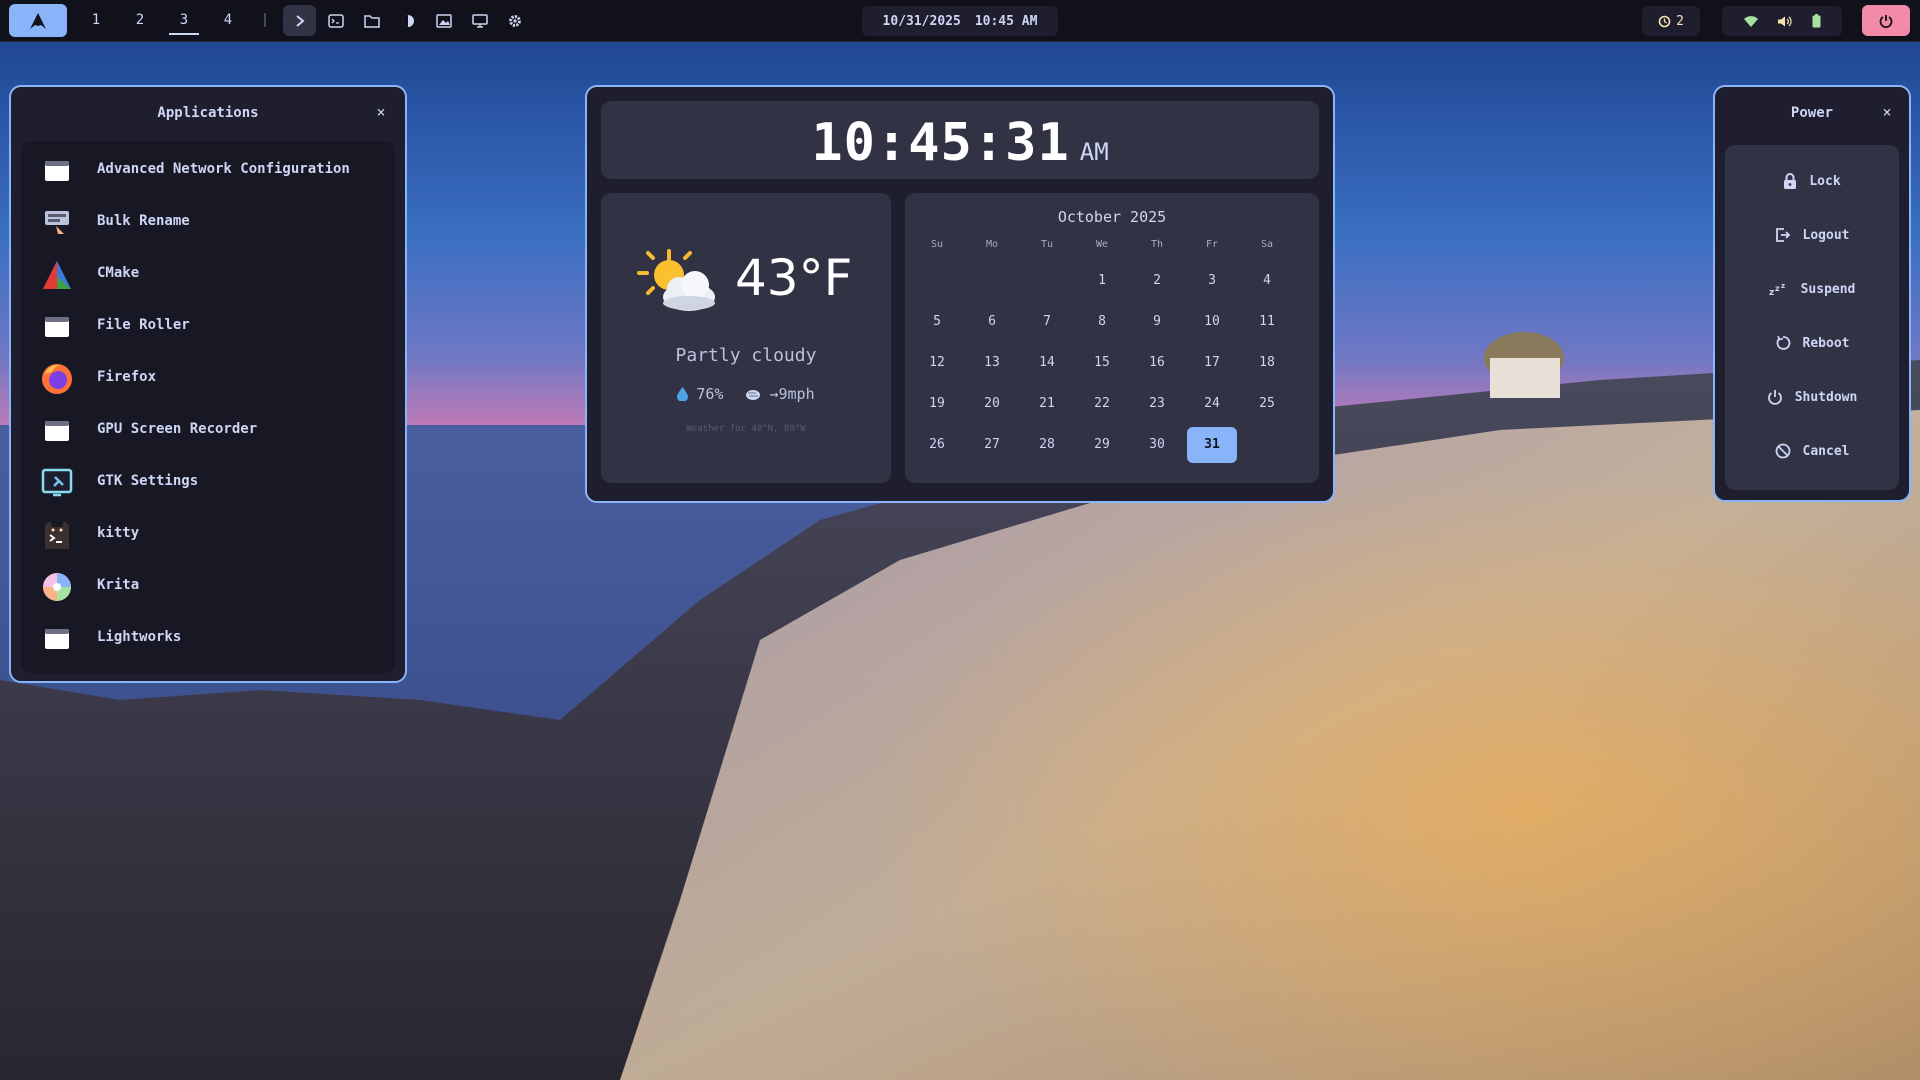 The width and height of the screenshot is (1920, 1080). What do you see at coordinates (1102, 281) in the screenshot?
I see `calendar-day: 1` at bounding box center [1102, 281].